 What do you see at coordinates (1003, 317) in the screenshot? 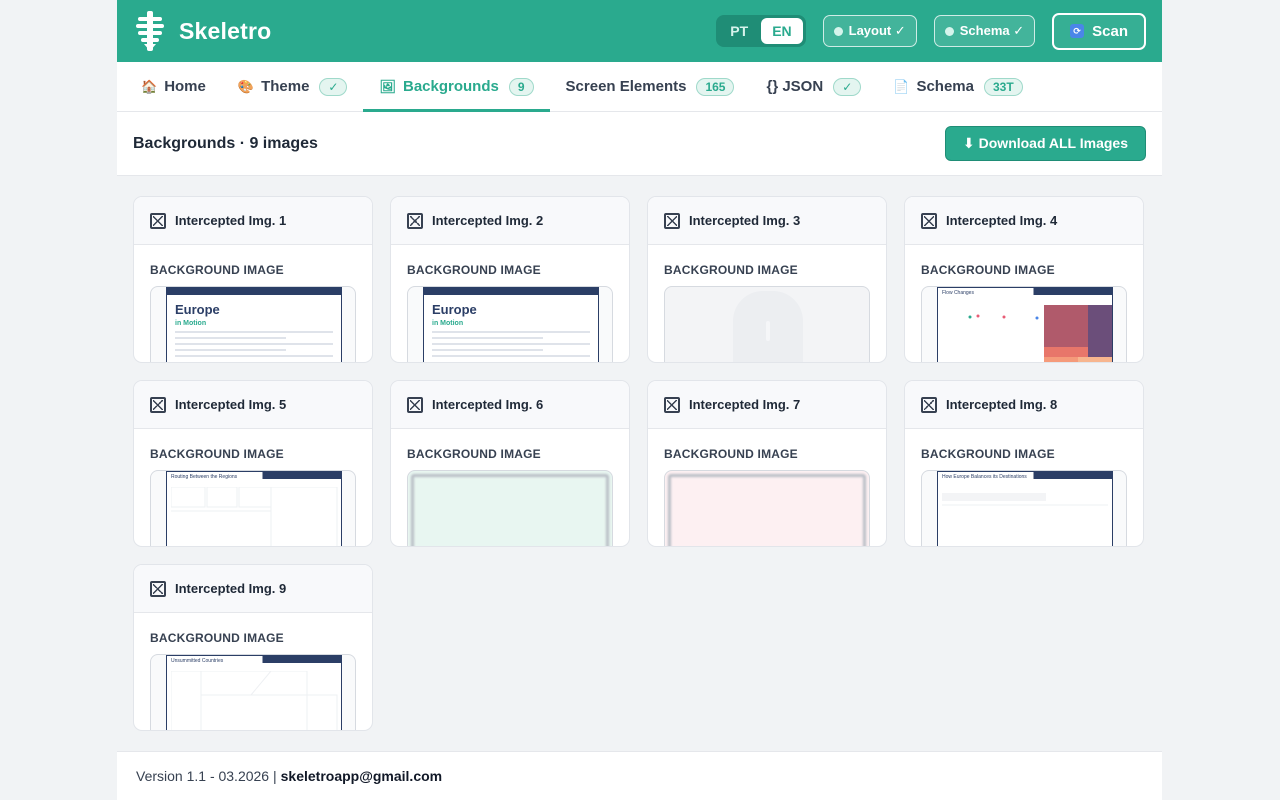
I see `thumb-dots` at bounding box center [1003, 317].